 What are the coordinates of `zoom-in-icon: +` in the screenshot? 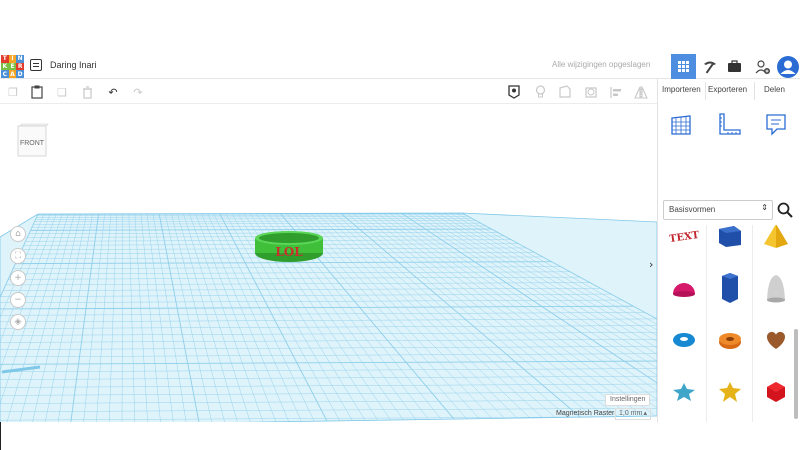 It's located at (18, 278).